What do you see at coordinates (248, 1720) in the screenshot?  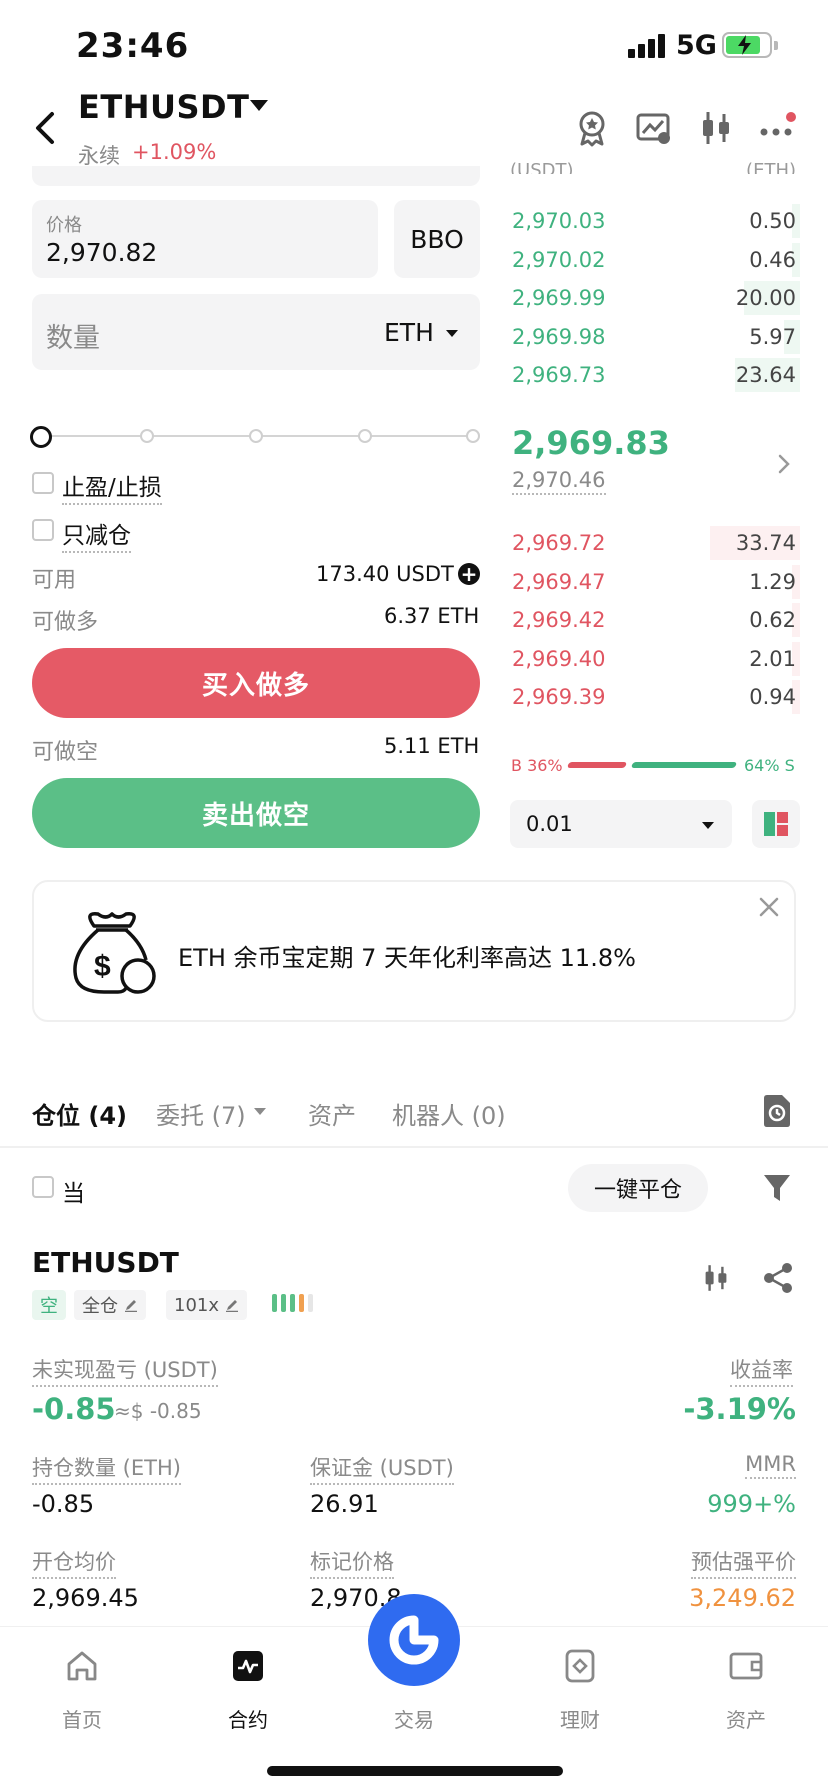 I see `nav-contract-label: 合约` at bounding box center [248, 1720].